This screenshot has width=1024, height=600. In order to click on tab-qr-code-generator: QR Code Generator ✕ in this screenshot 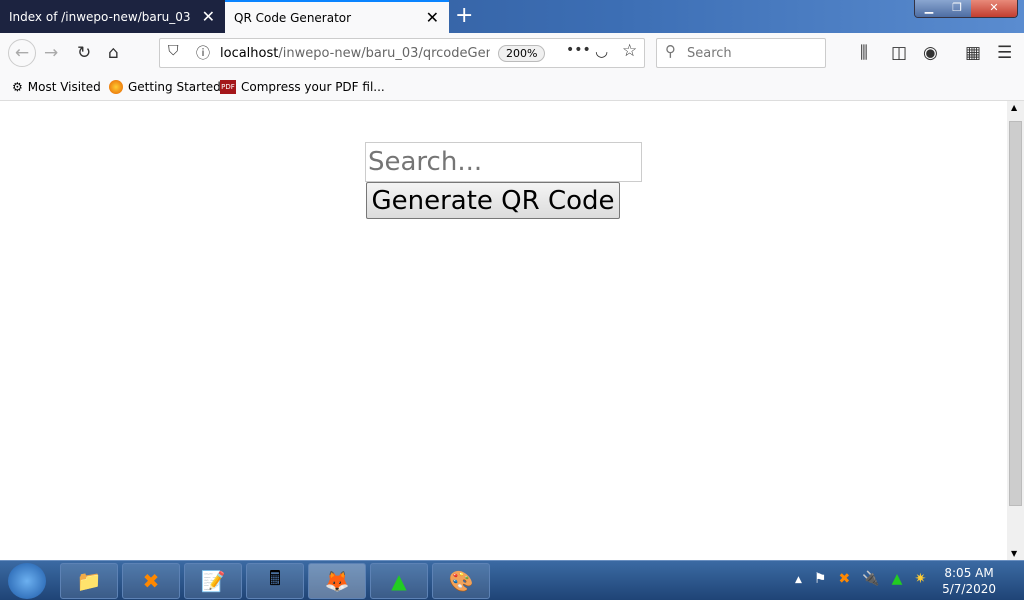, I will do `click(337, 16)`.